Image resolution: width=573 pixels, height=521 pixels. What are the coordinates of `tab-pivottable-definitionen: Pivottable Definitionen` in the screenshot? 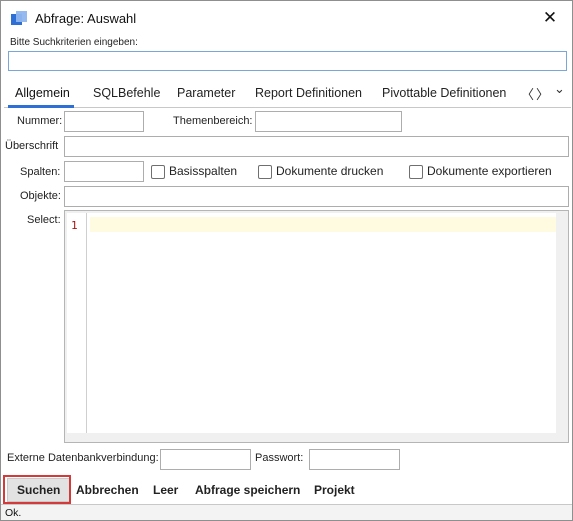 It's located at (444, 93).